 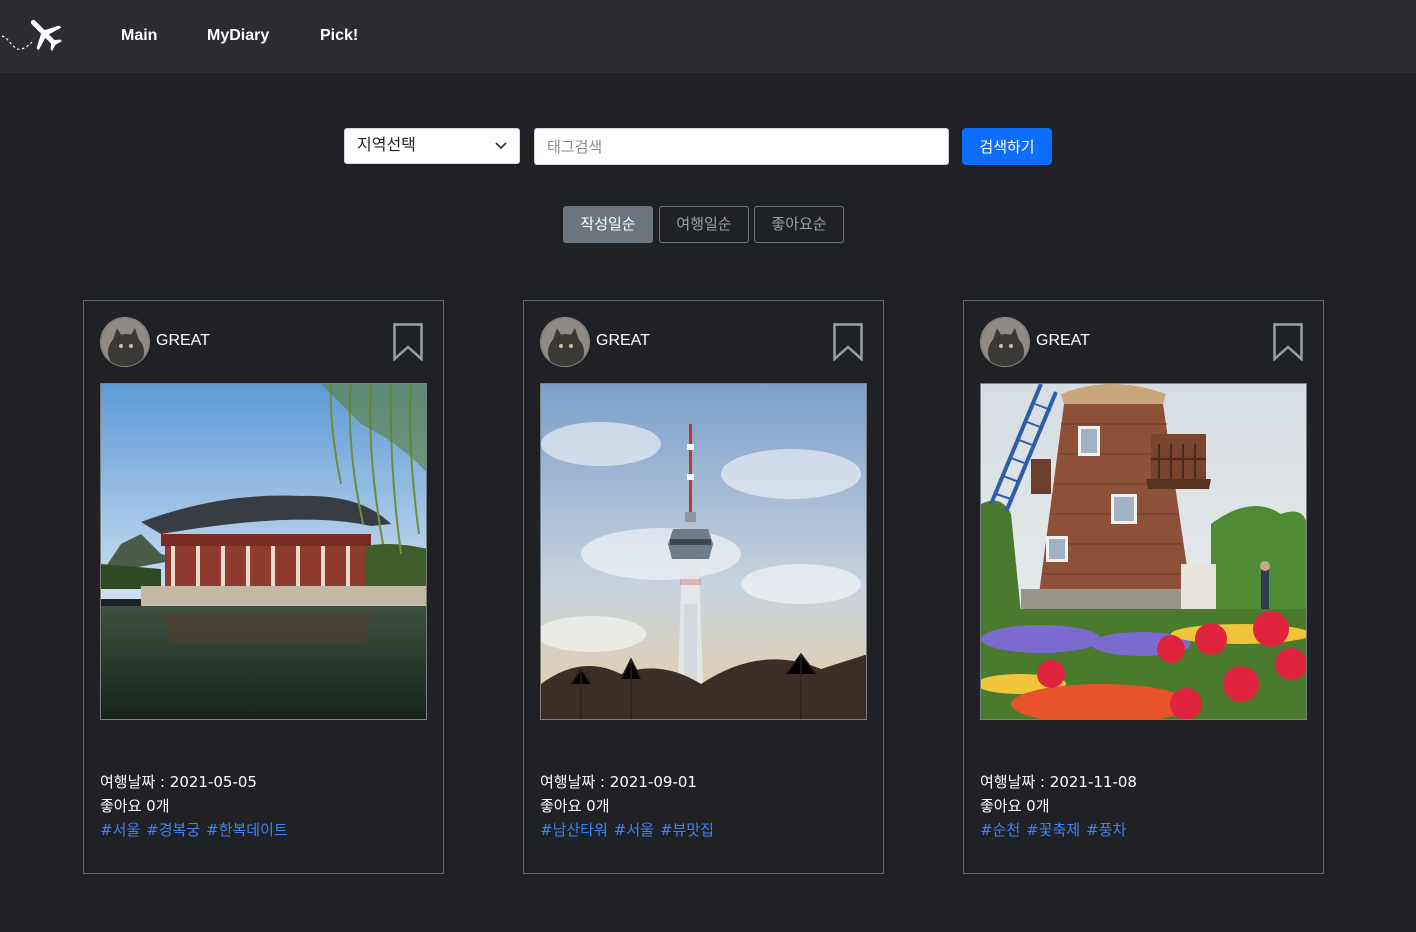 I want to click on tag-link: #남산타워, so click(x=574, y=830).